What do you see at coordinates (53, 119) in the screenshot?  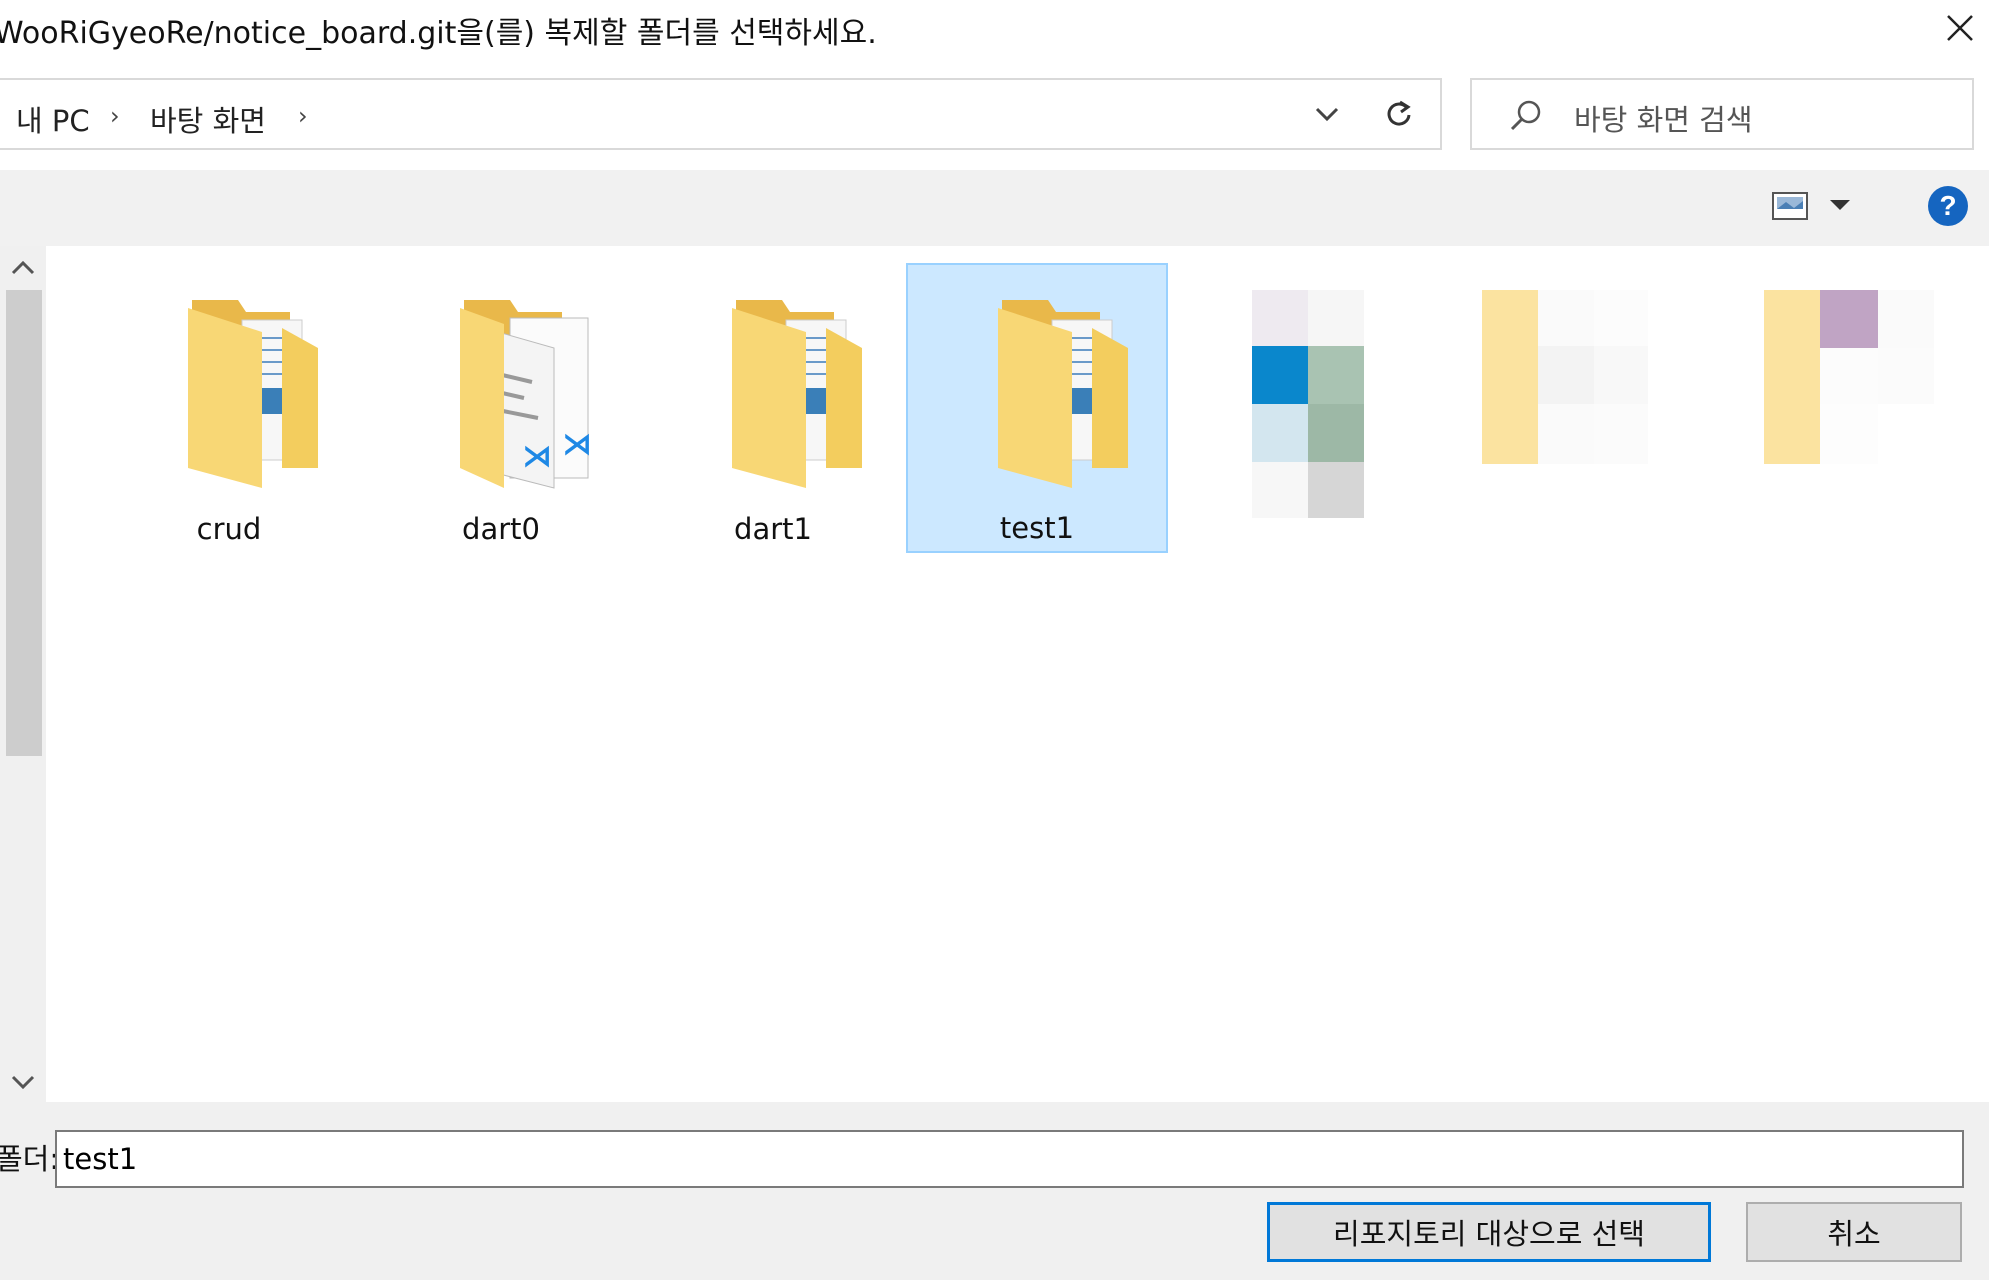 I see `breadcrumb-this-pc: 내 PC` at bounding box center [53, 119].